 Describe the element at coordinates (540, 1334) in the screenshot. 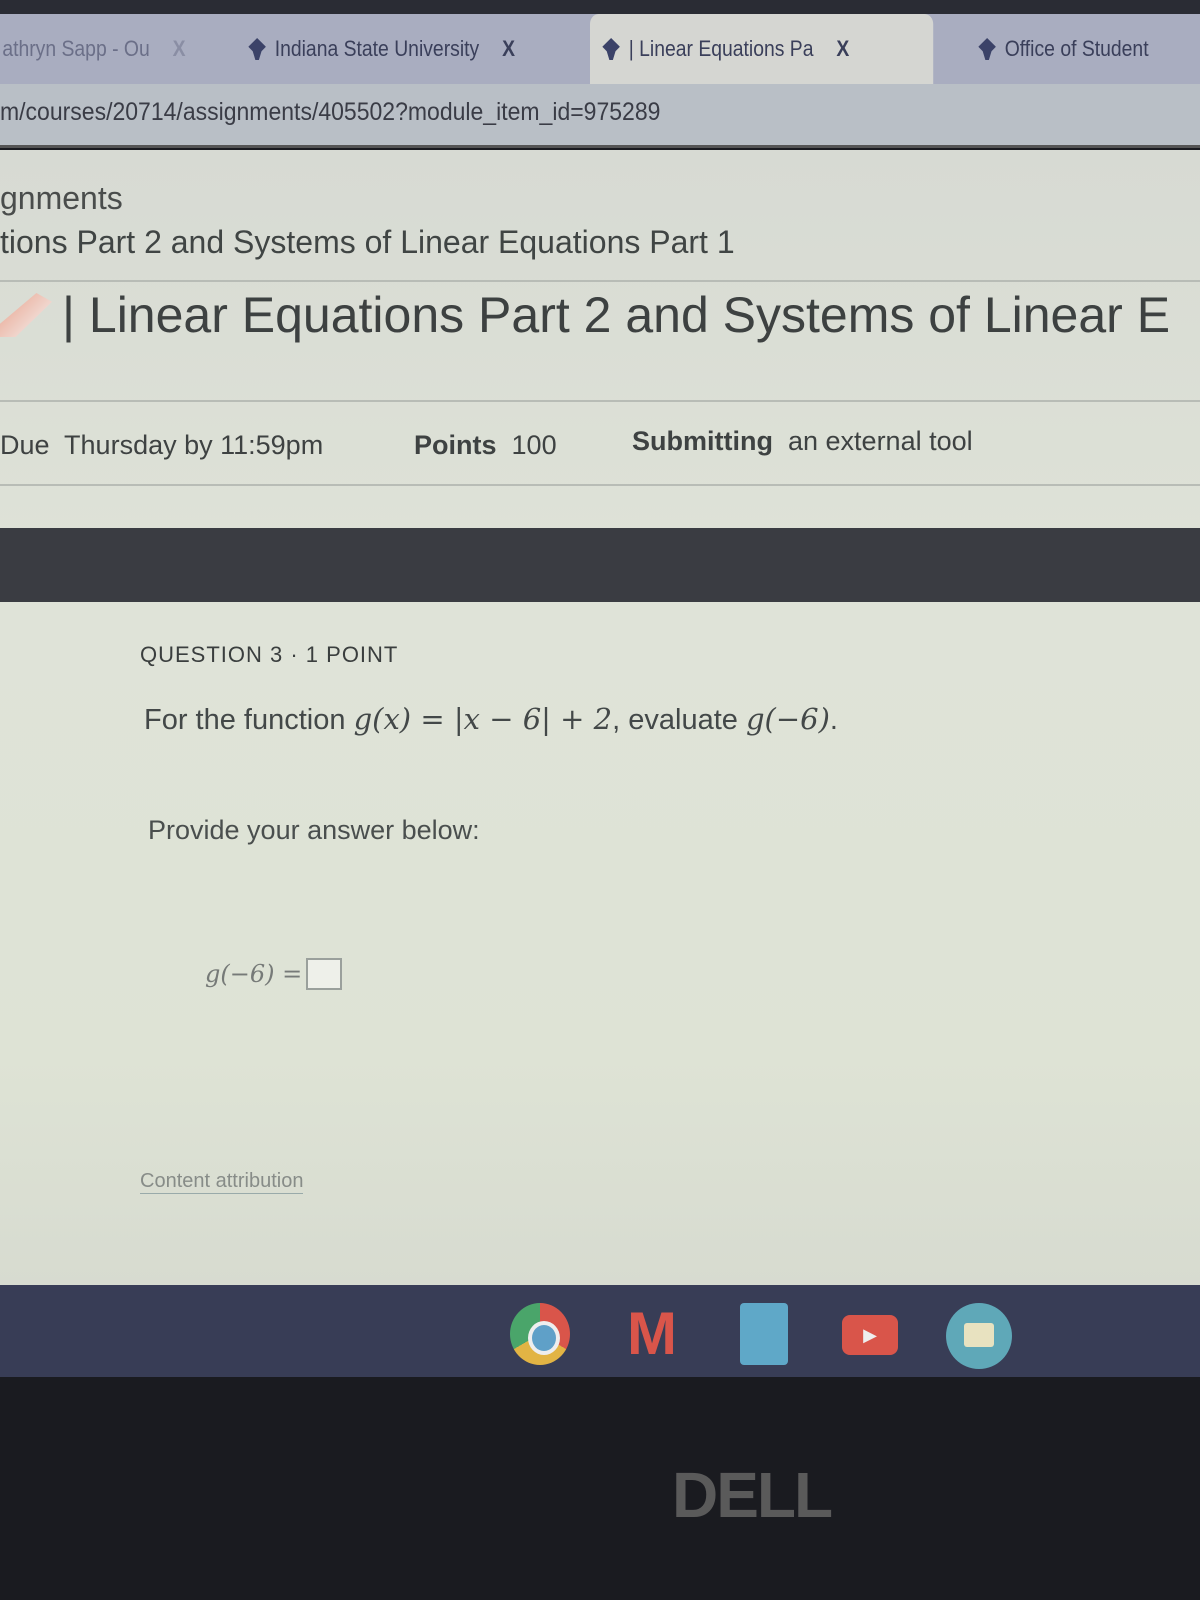

I see `chrome-icon` at that location.